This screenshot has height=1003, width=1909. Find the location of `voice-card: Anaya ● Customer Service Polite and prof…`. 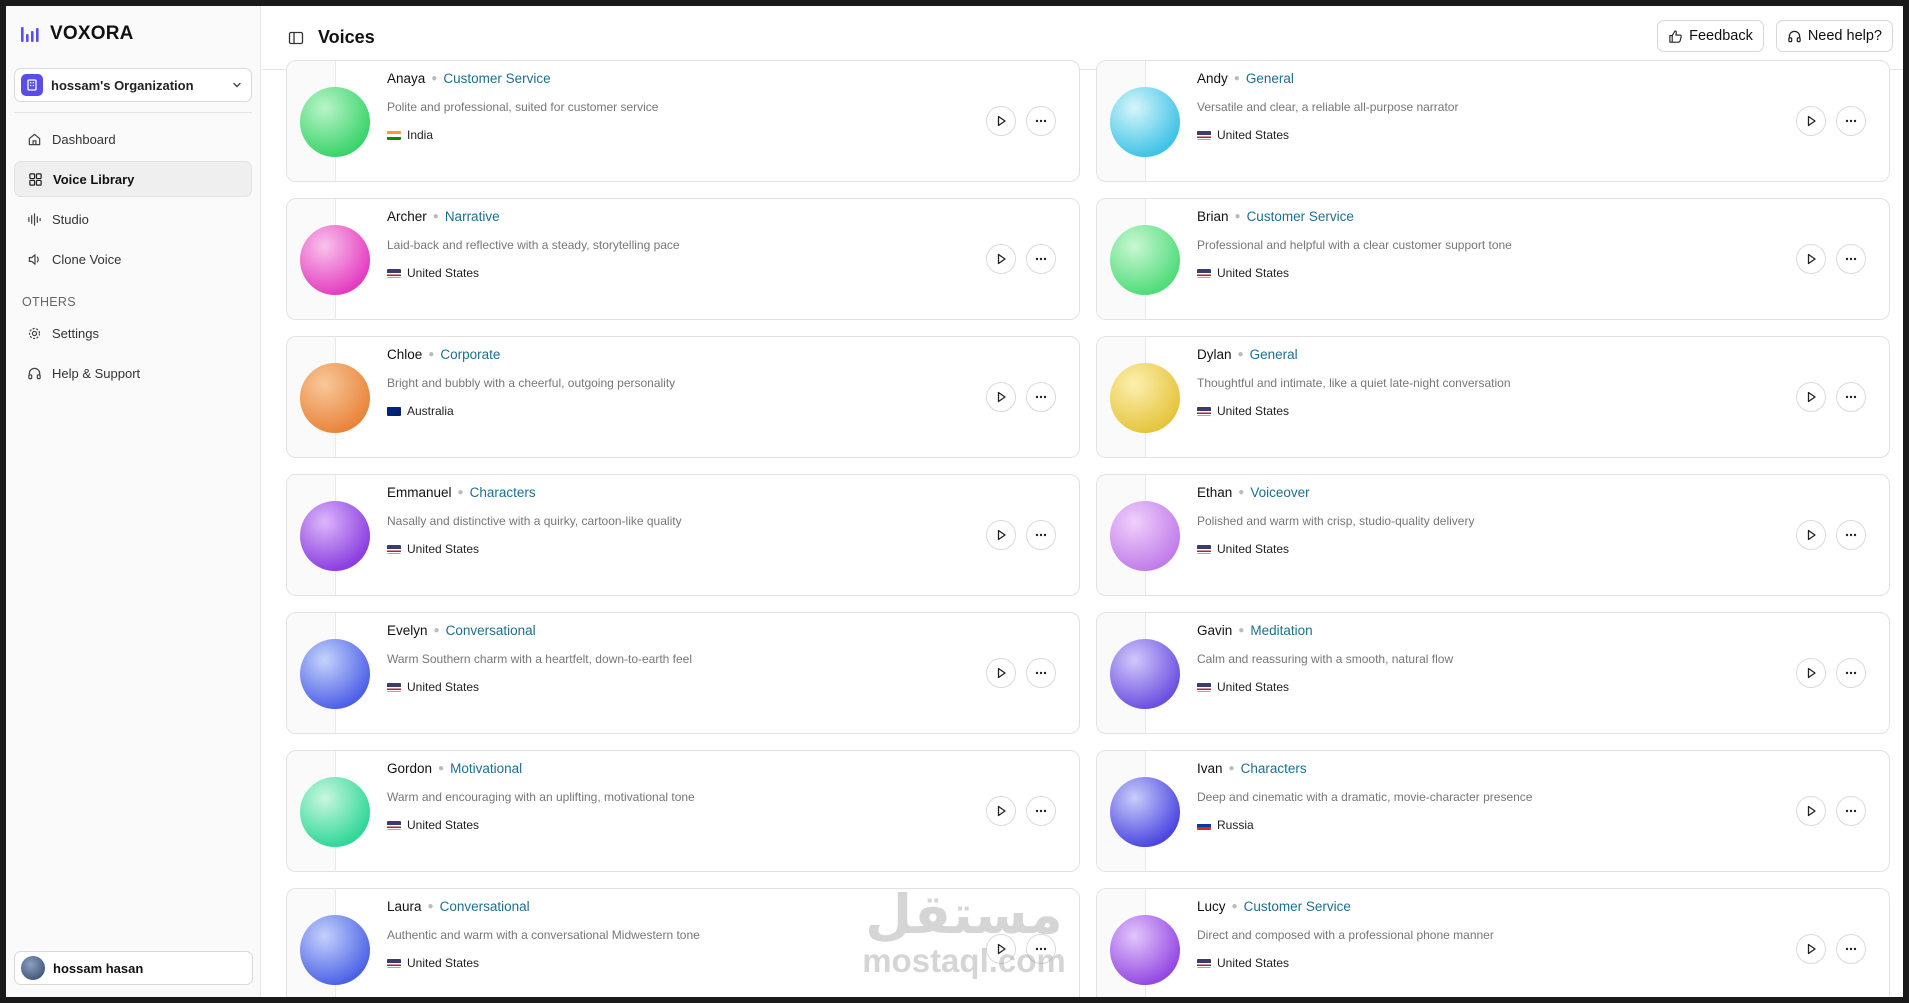

voice-card: Anaya ● Customer Service Polite and prof… is located at coordinates (683, 121).